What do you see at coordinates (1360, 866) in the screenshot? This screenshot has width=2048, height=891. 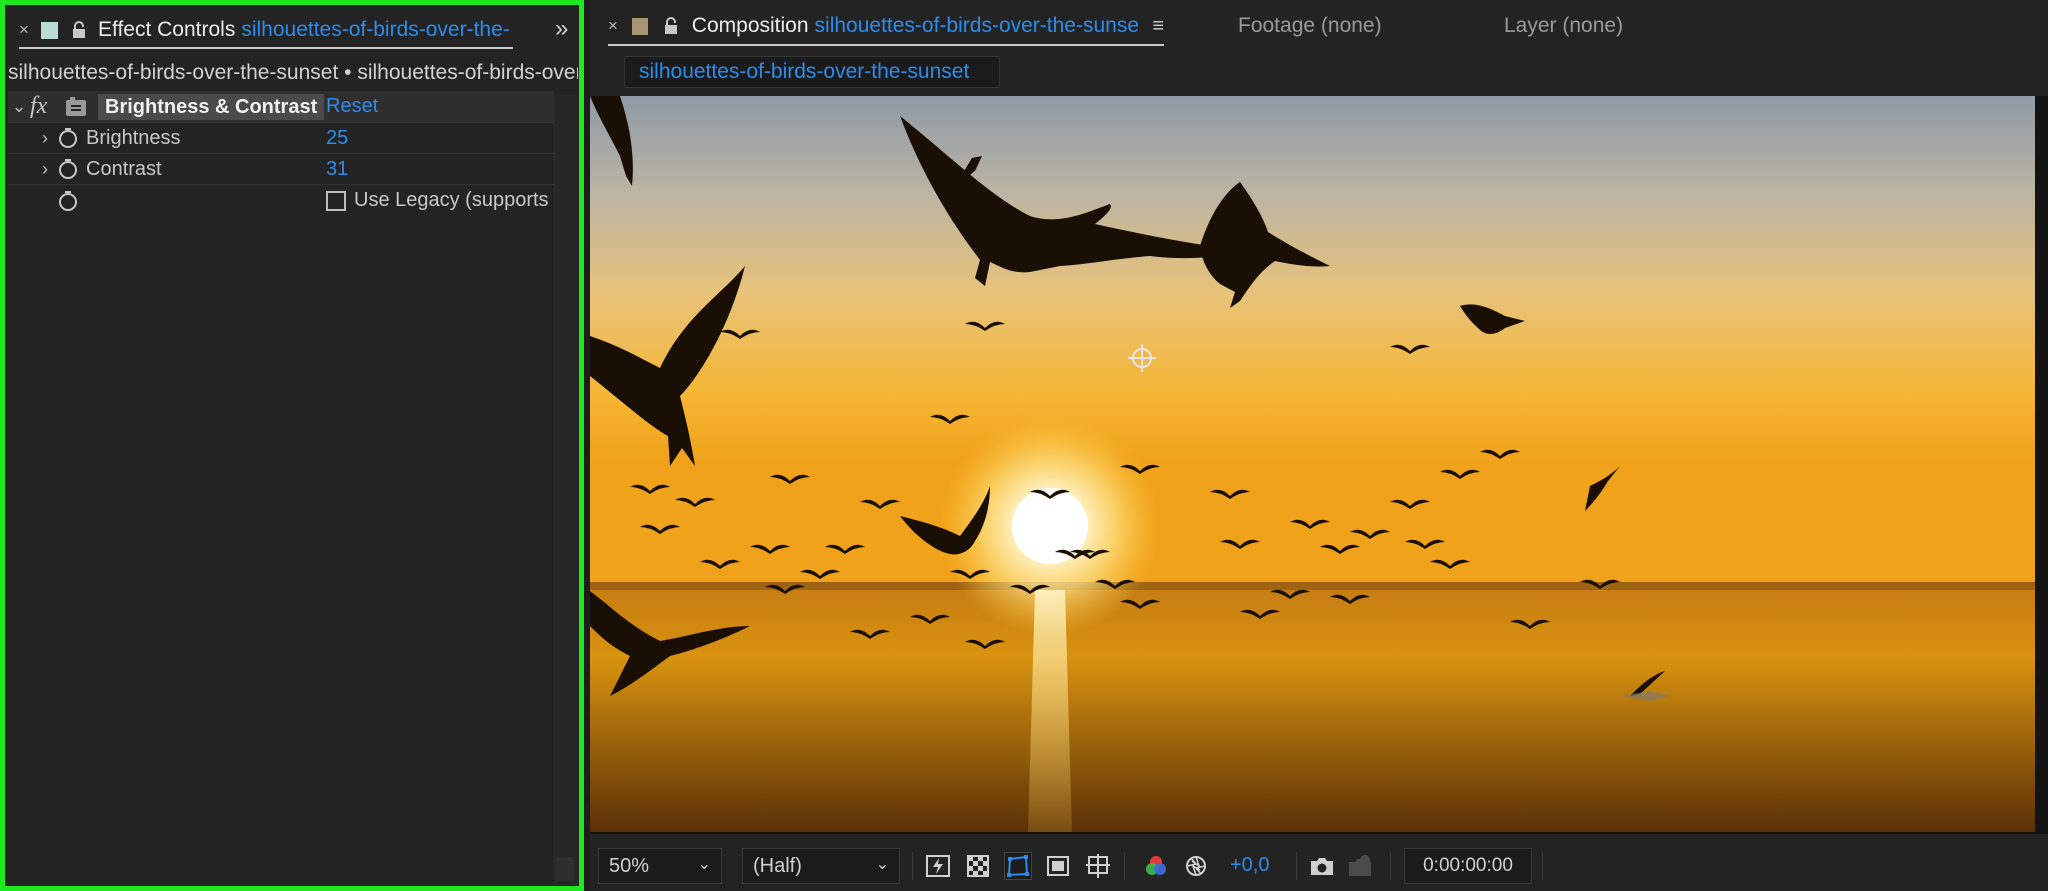 I see `show-snapshot-icon` at bounding box center [1360, 866].